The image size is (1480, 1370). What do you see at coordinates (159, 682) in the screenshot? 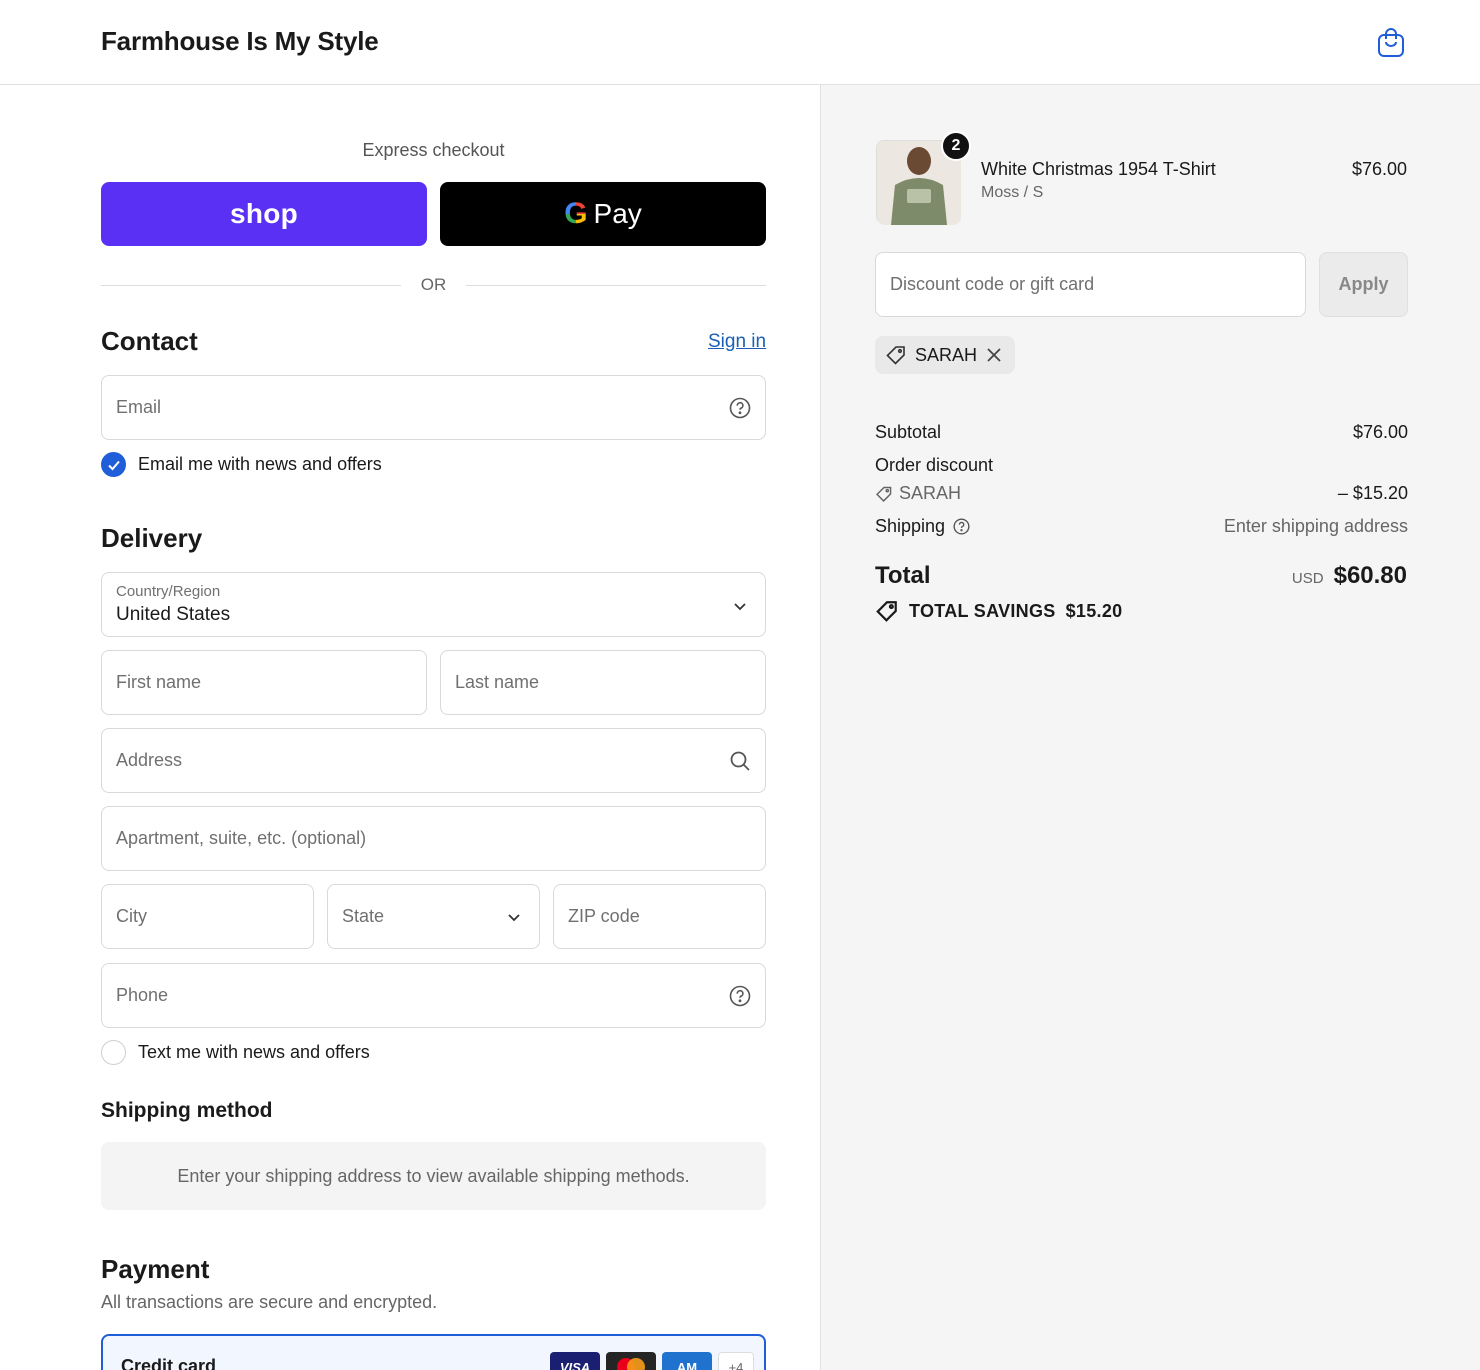
I see `first-name-placeholder: First name` at bounding box center [159, 682].